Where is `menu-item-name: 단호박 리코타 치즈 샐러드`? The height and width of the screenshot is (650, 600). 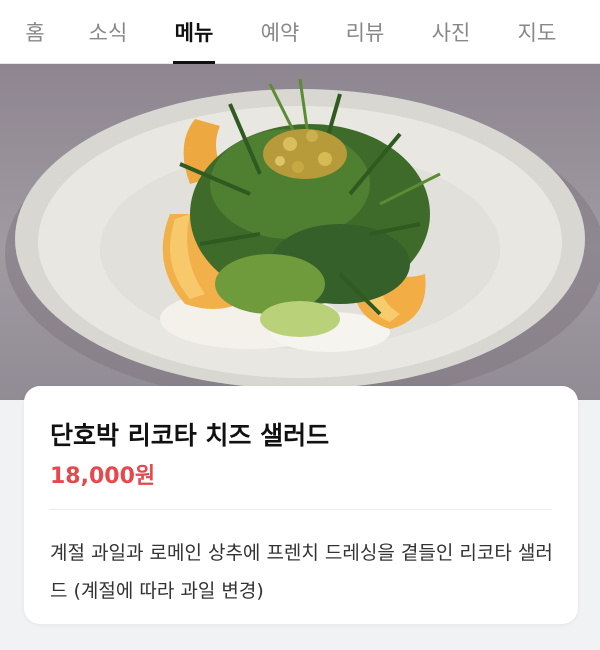 menu-item-name: 단호박 리코타 치즈 샐러드 is located at coordinates (190, 435).